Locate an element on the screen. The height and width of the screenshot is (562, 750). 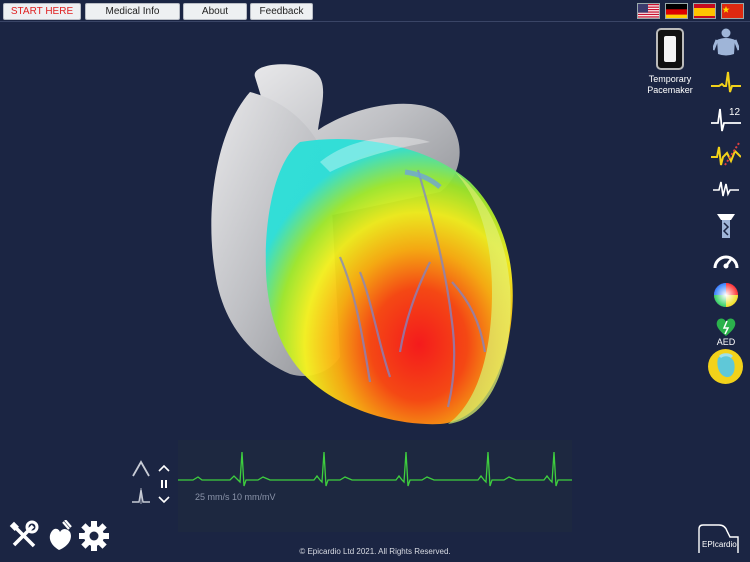
ecg-panel is located at coordinates (375, 486).